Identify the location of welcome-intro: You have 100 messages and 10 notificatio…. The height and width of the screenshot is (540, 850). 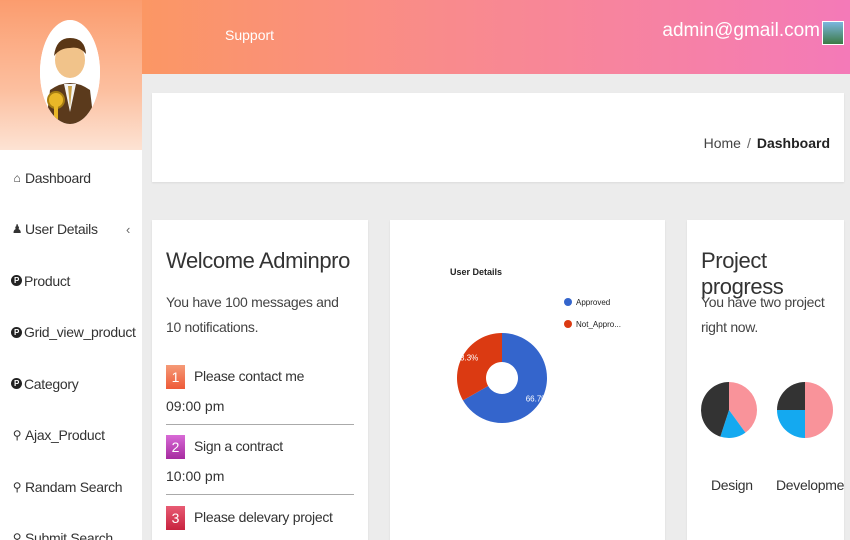
(252, 314).